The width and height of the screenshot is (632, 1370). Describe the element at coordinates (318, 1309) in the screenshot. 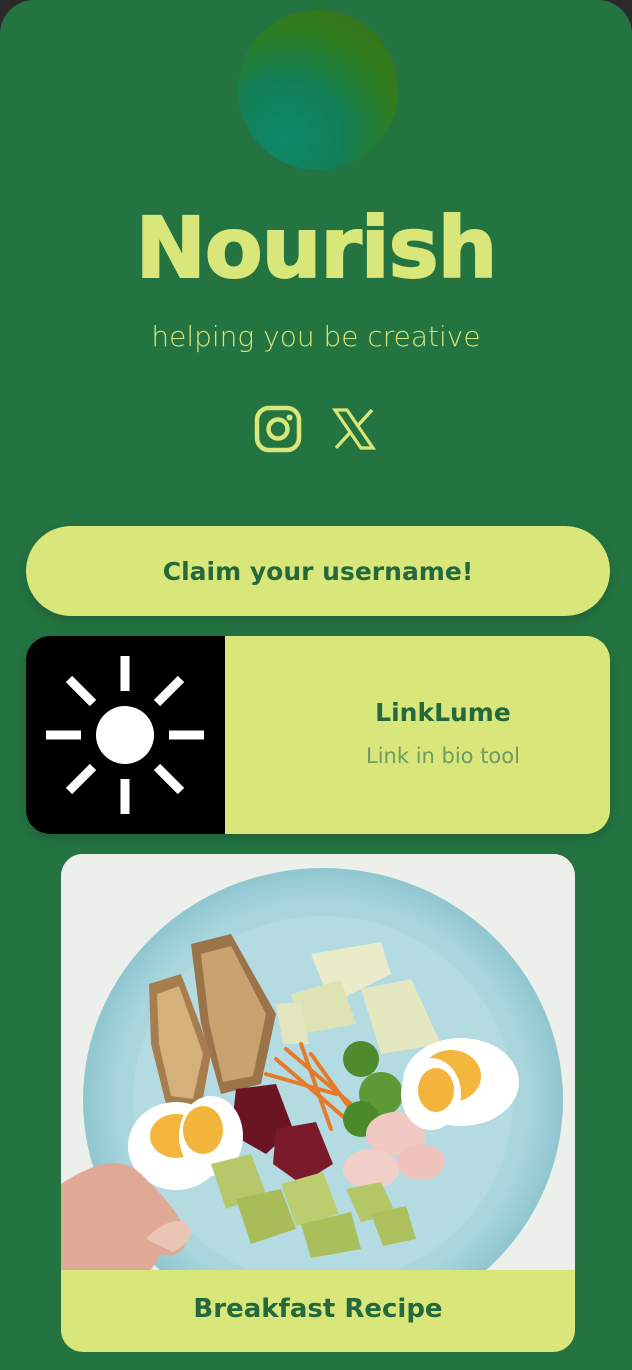

I see `recipe-title: Breakfast Recipe` at that location.